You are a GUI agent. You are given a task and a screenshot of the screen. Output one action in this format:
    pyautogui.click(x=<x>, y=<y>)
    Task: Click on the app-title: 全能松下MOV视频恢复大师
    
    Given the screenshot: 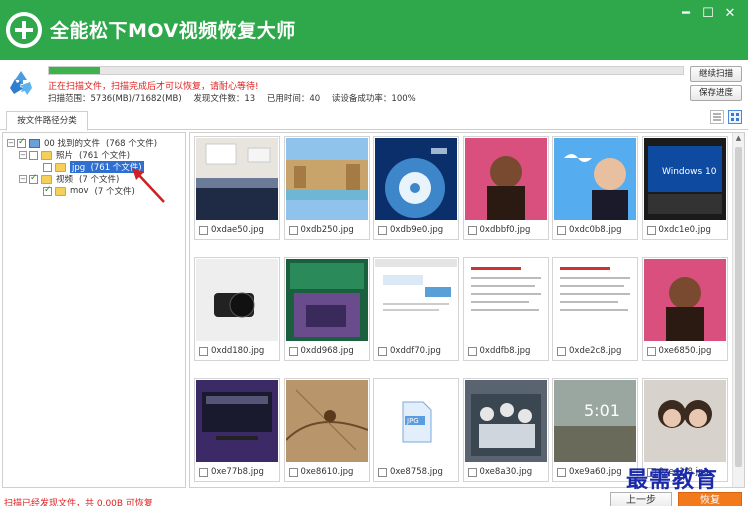 What is the action you would take?
    pyautogui.click(x=173, y=31)
    